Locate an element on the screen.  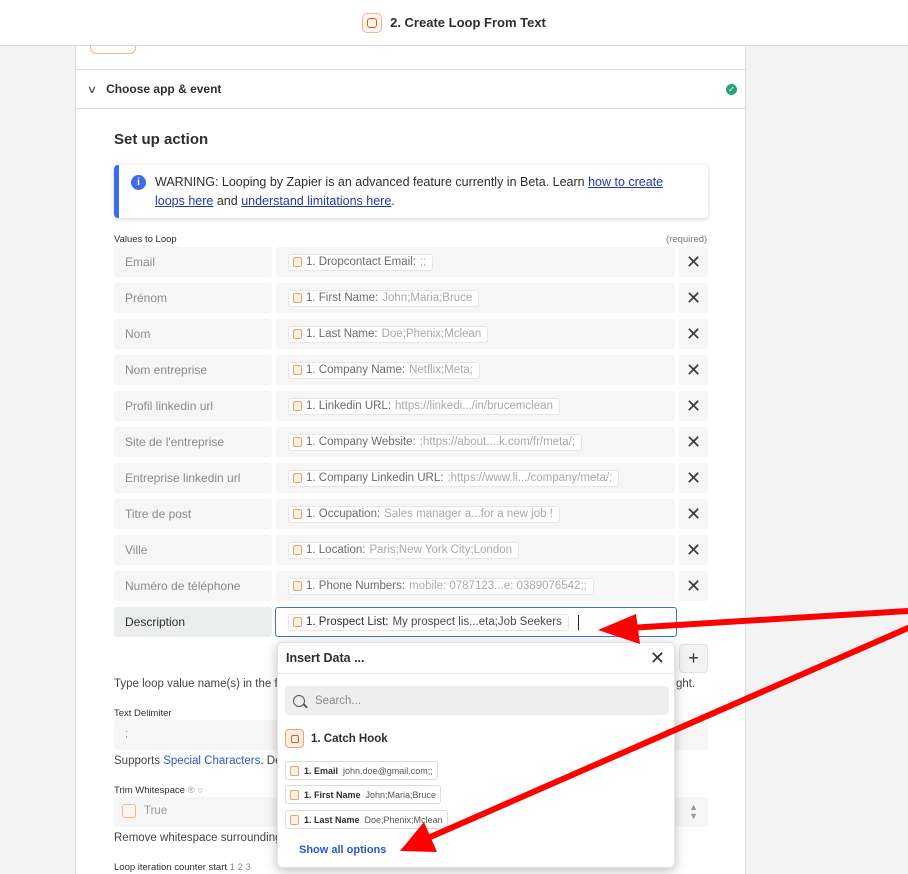
pill-key: 1. Dropcontact Email: is located at coordinates (361, 262).